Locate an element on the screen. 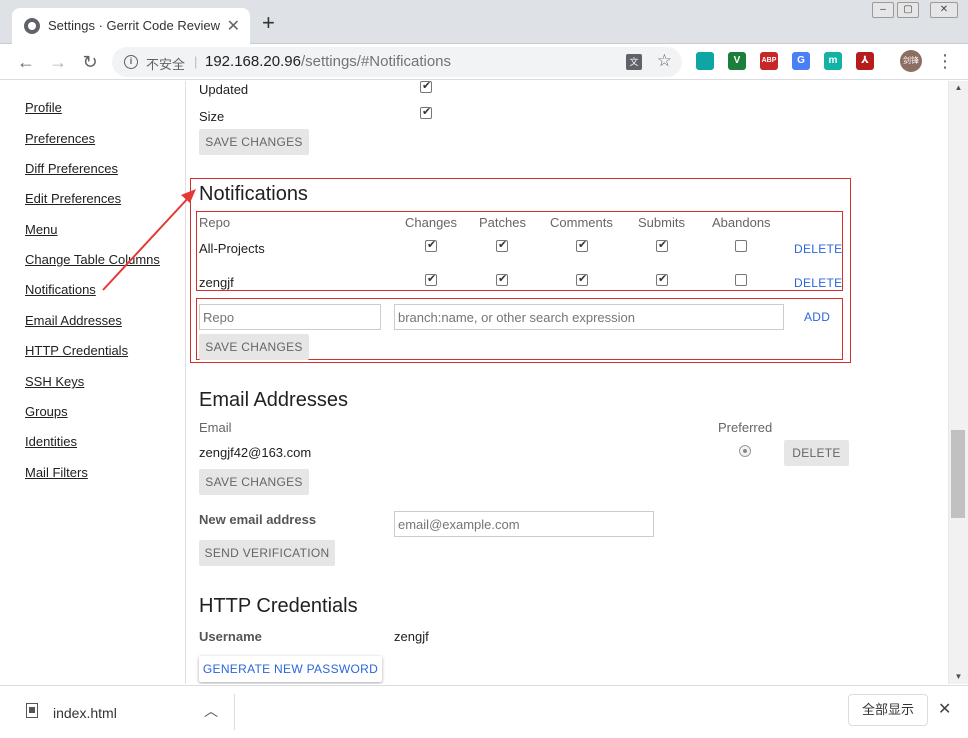  m-extension-icon: m is located at coordinates (833, 61).